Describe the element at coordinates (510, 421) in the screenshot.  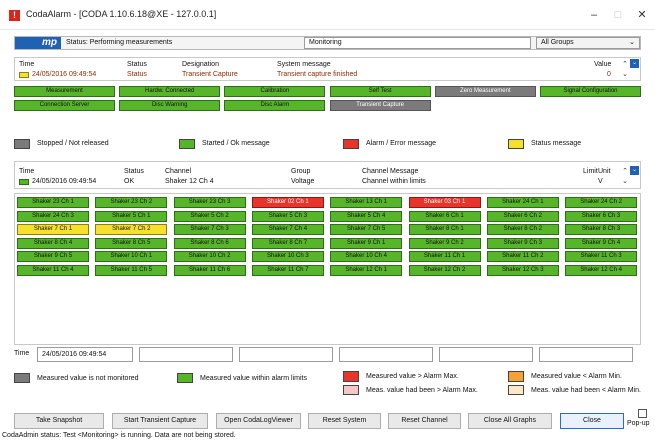
I see `close-all-graphs-button: Close All Graphs` at that location.